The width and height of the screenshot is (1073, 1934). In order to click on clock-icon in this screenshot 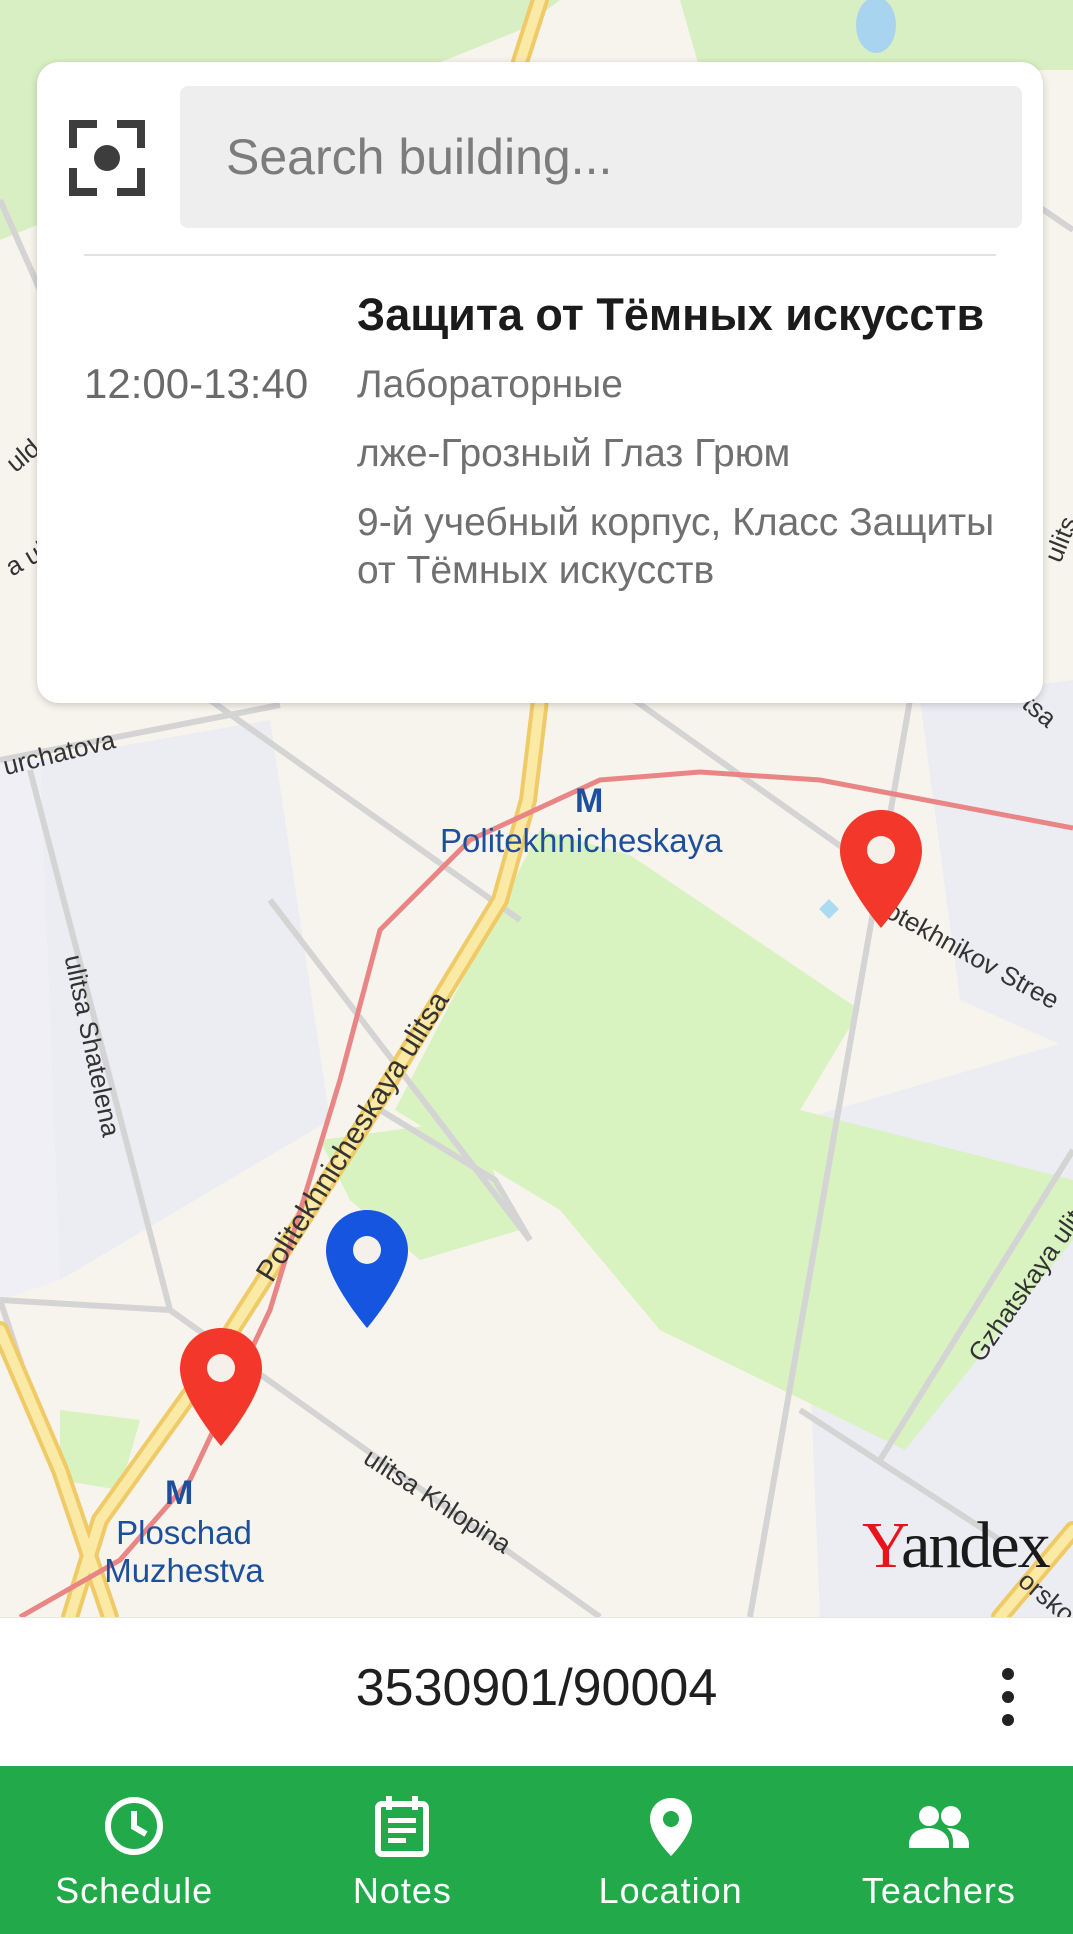, I will do `click(134, 1826)`.